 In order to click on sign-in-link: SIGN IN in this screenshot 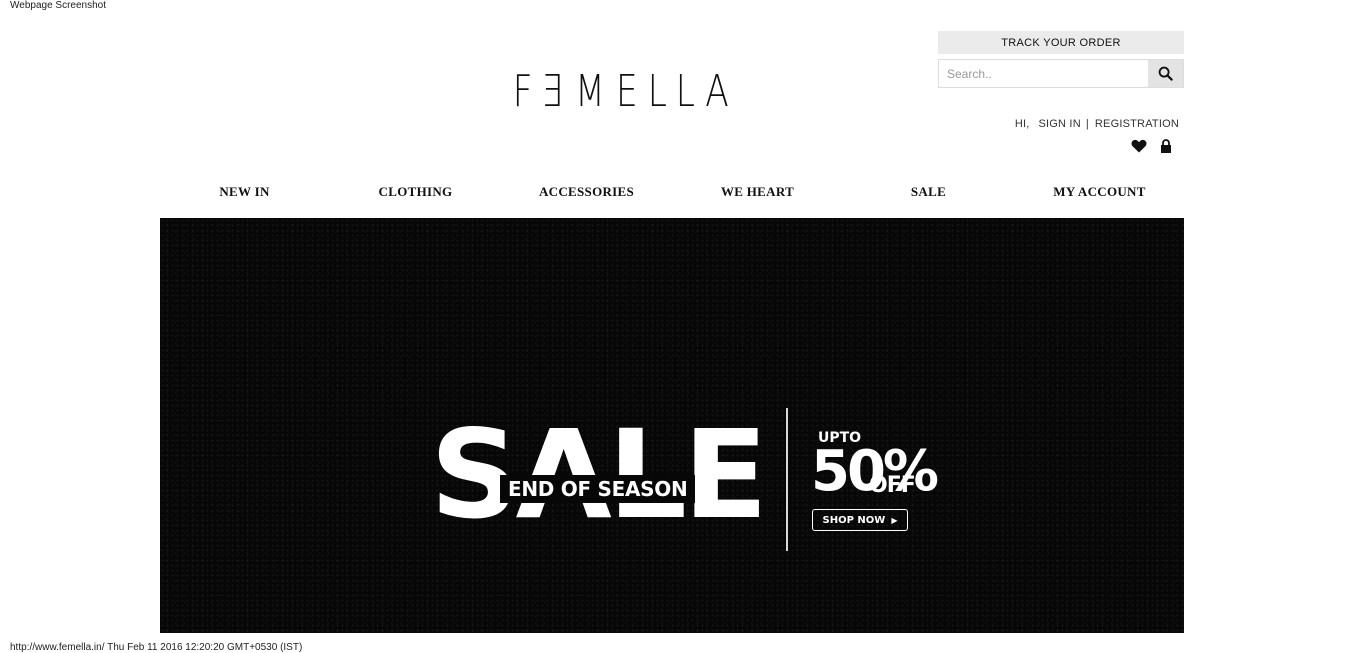, I will do `click(1059, 124)`.